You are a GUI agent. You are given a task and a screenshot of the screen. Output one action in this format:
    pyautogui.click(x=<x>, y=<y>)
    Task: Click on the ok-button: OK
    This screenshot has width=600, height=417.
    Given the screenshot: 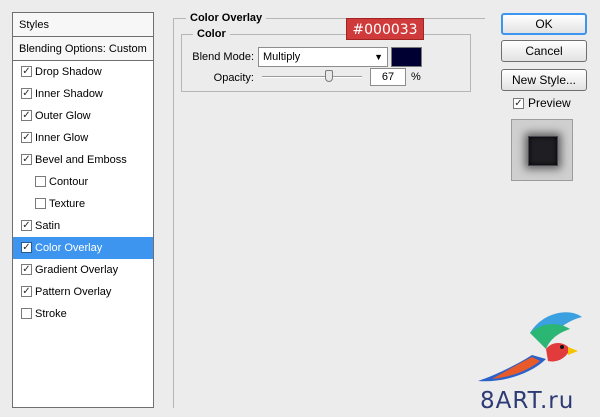 What is the action you would take?
    pyautogui.click(x=544, y=24)
    